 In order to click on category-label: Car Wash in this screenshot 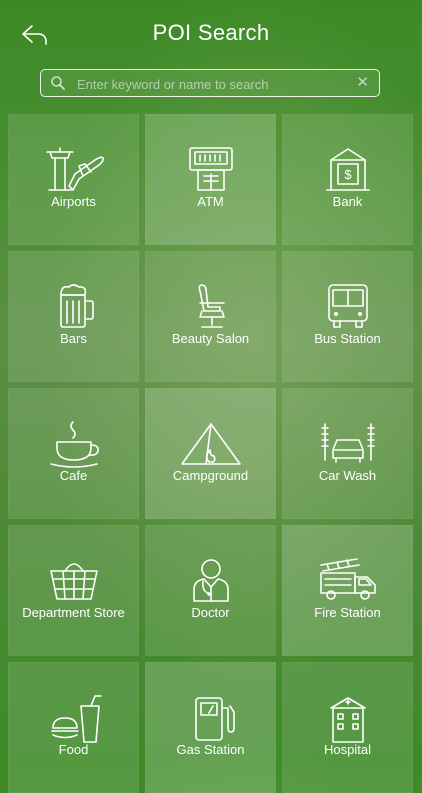, I will do `click(347, 475)`.